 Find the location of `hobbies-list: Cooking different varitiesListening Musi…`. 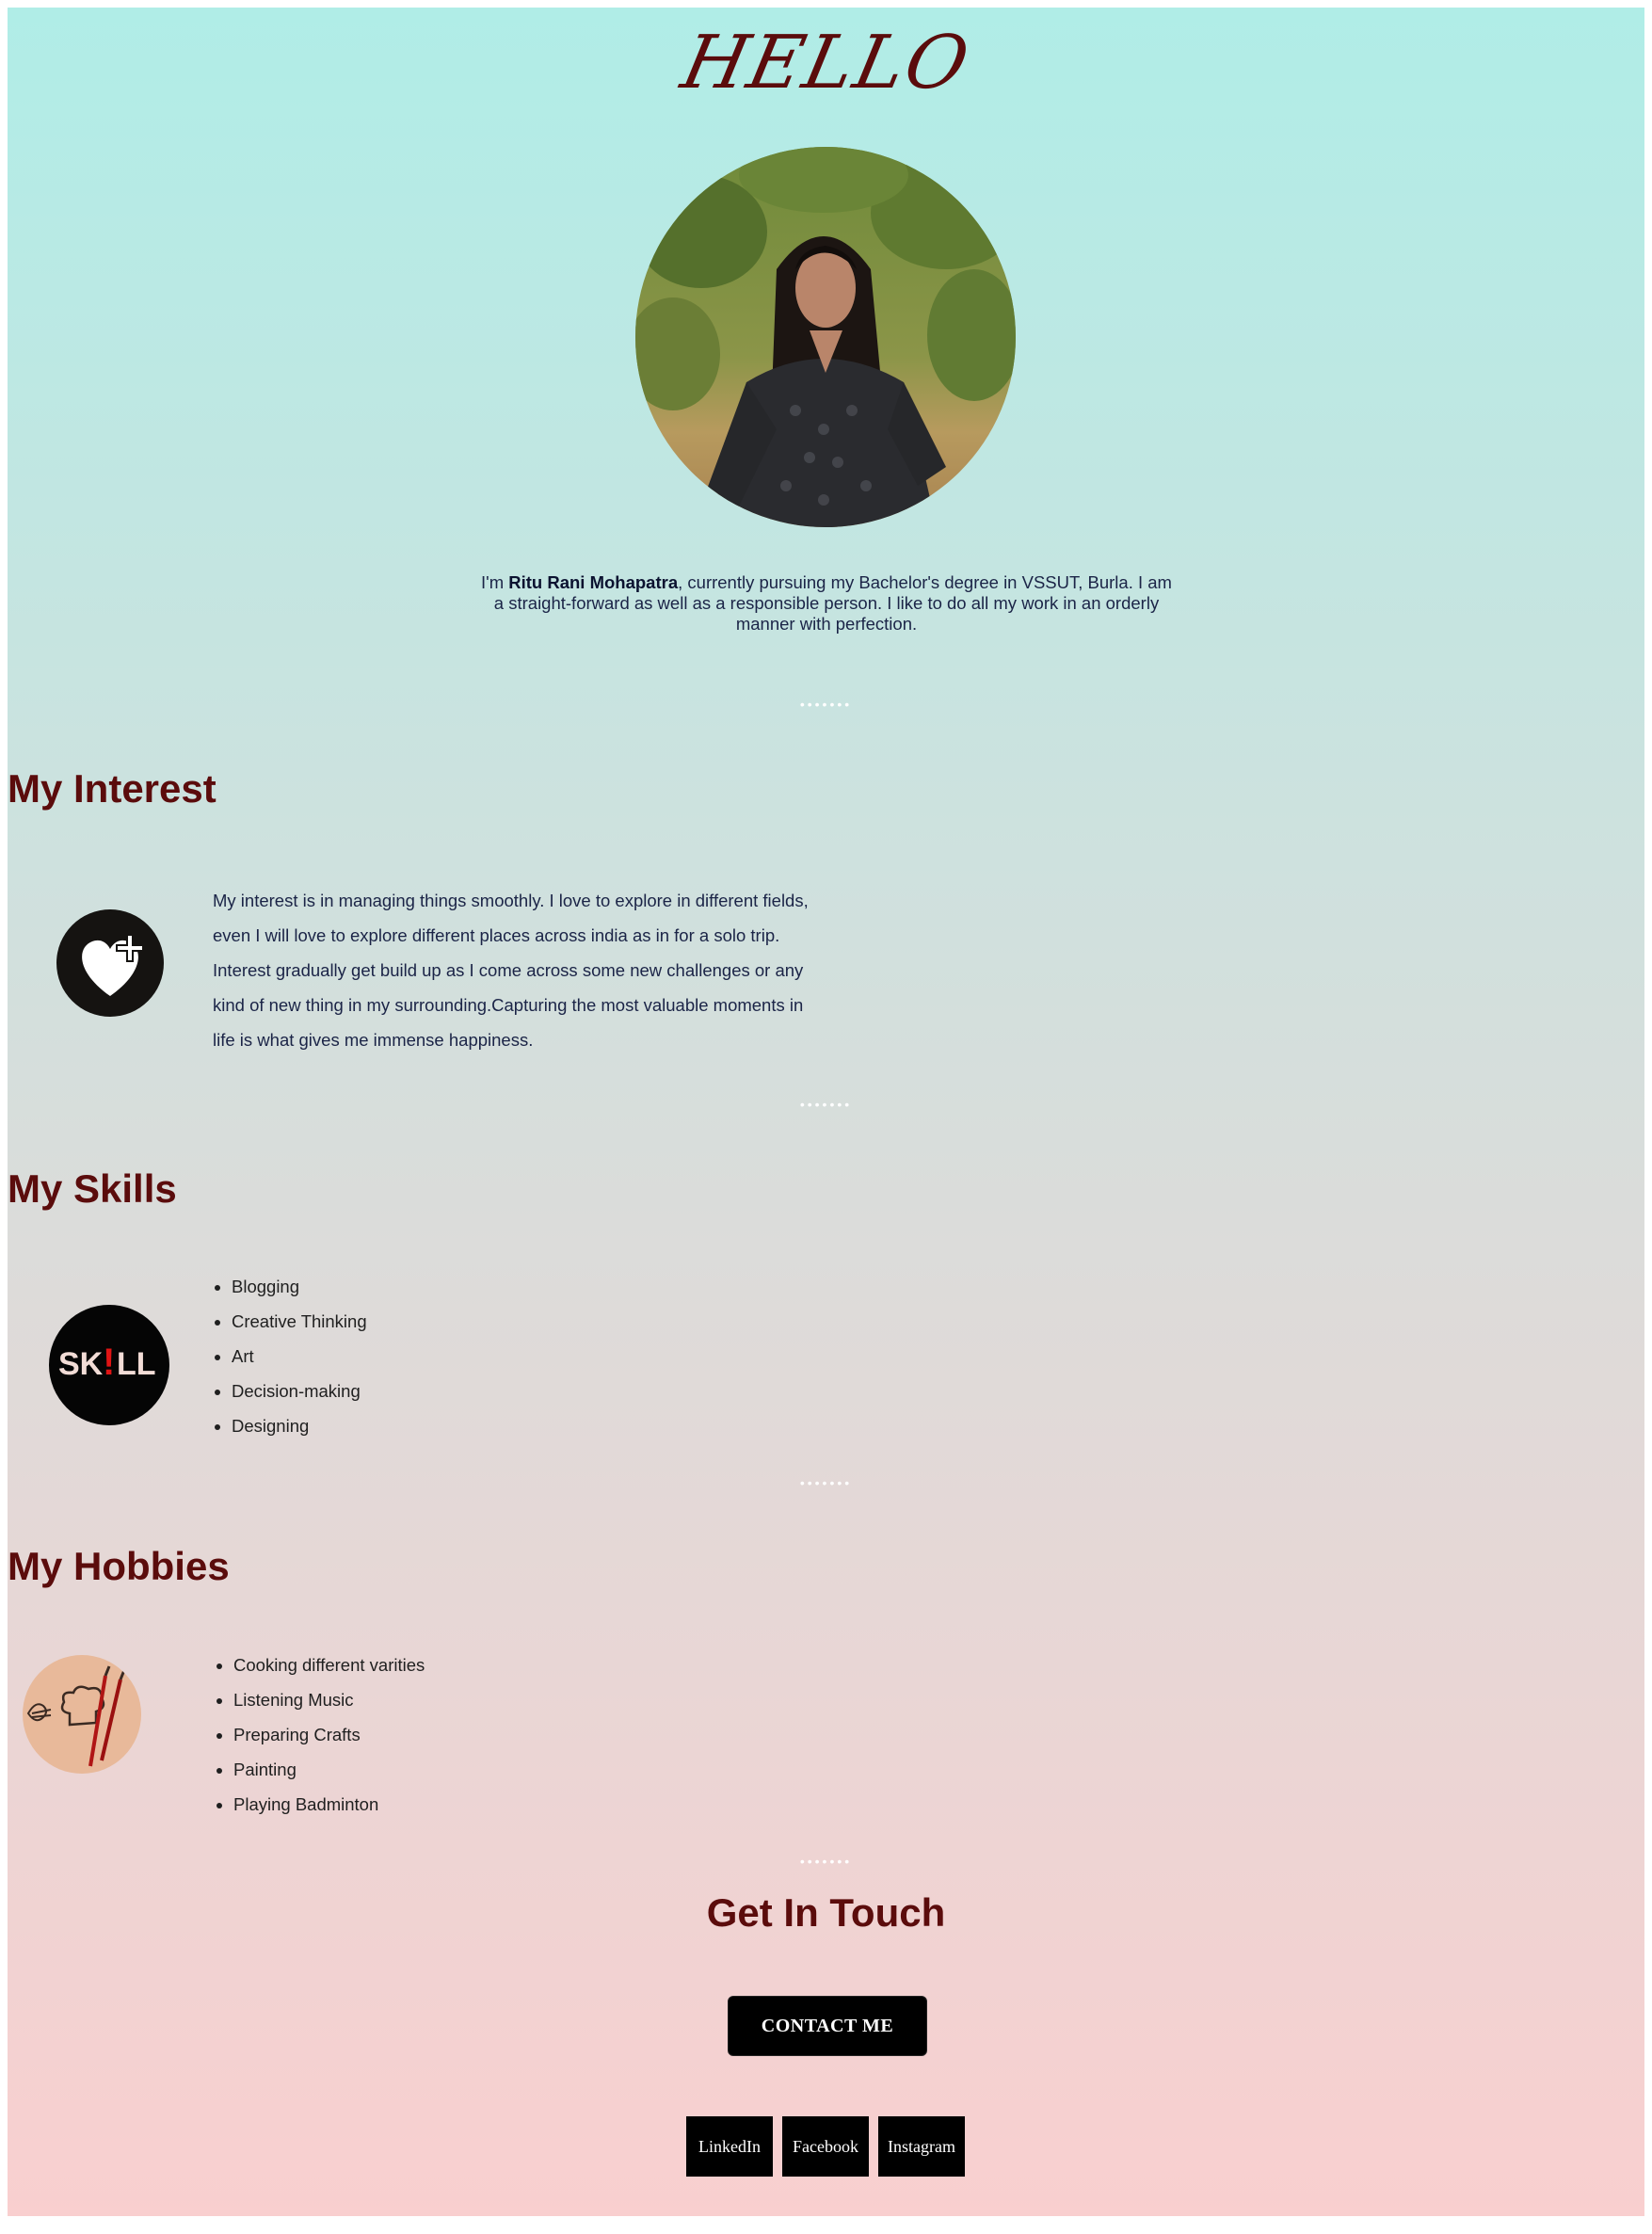

hobbies-list: Cooking different varitiesListening Musi… is located at coordinates (320, 1734).